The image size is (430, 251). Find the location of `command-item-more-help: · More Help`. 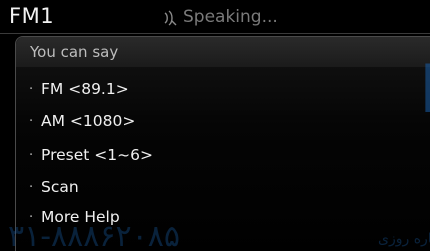

command-item-more-help: · More Help is located at coordinates (74, 217).